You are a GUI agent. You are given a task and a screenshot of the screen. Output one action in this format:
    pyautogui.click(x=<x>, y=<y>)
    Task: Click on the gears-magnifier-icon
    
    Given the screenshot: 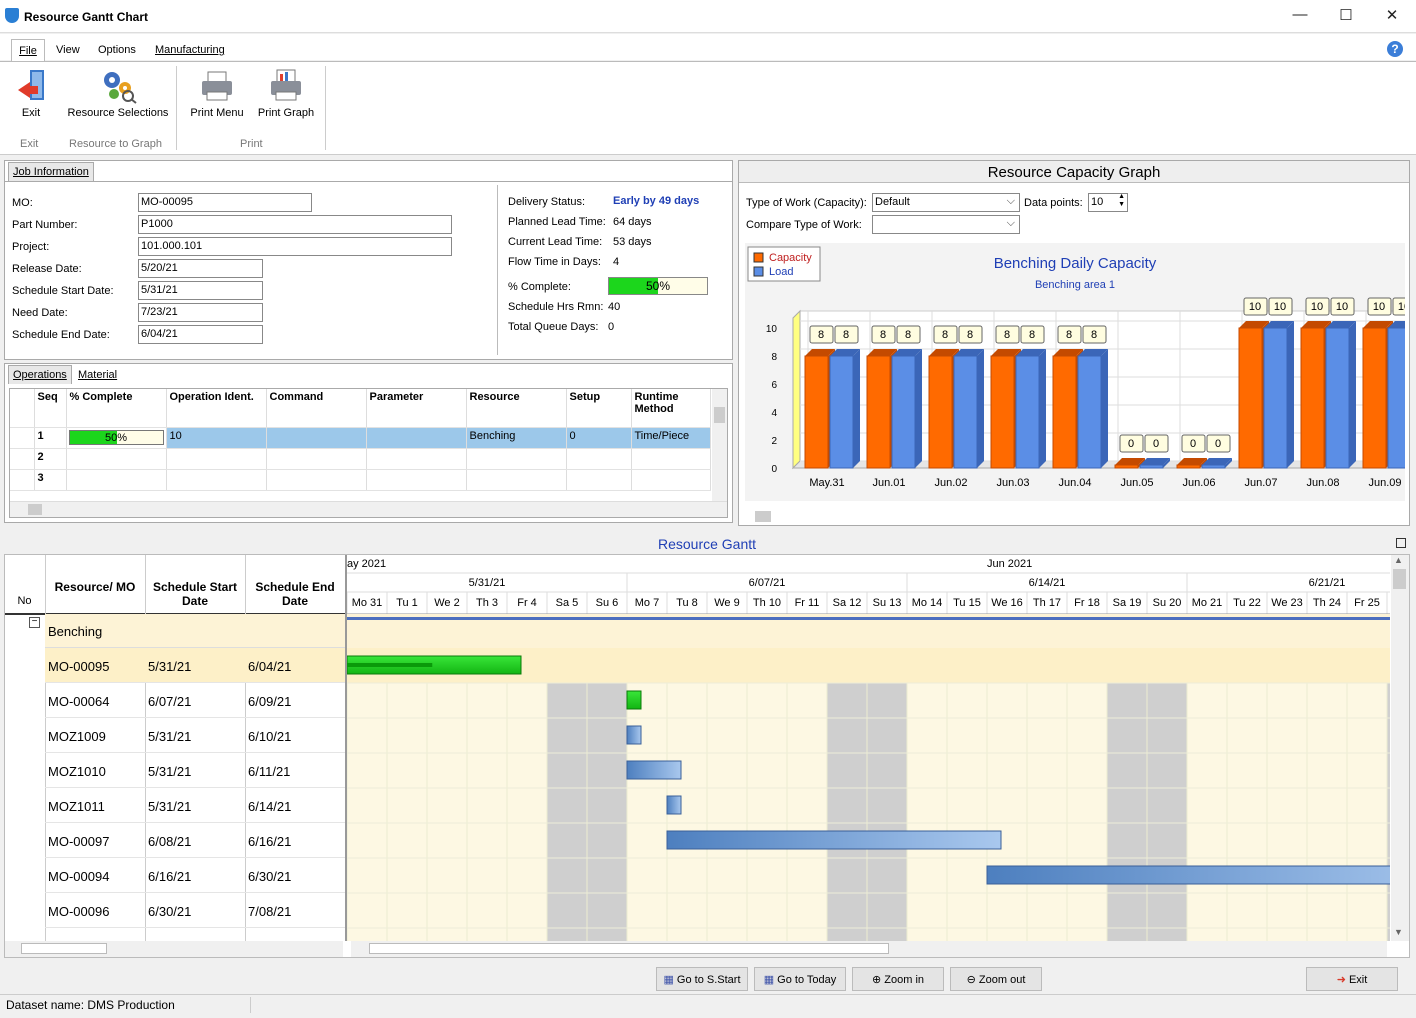 What is the action you would take?
    pyautogui.click(x=120, y=88)
    